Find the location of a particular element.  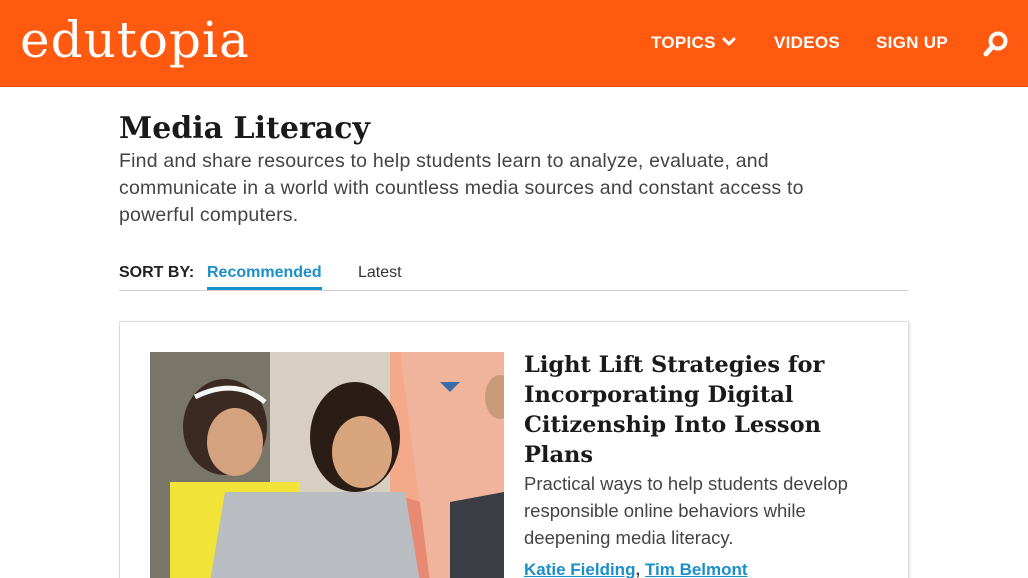

author-link: Katie Fielding is located at coordinates (579, 569).